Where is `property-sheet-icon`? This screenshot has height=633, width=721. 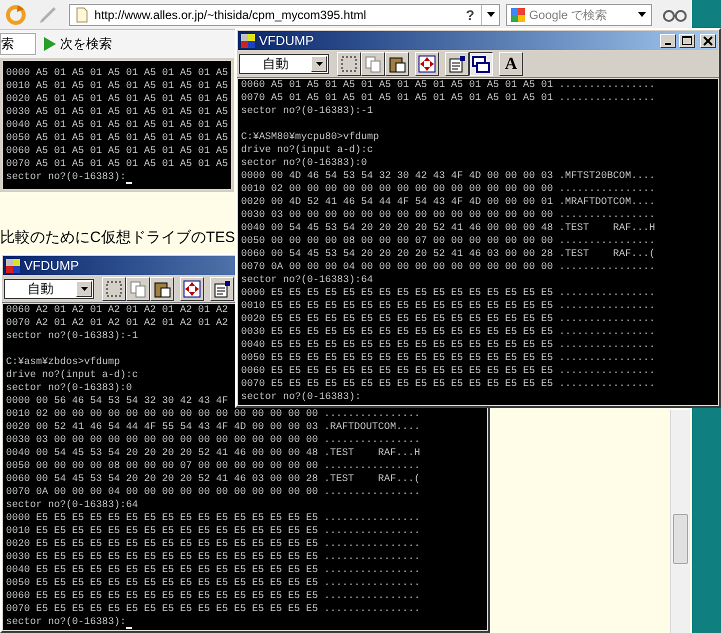 property-sheet-icon is located at coordinates (222, 288).